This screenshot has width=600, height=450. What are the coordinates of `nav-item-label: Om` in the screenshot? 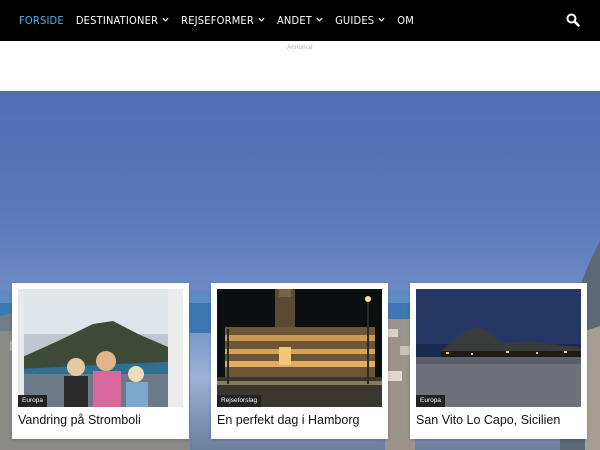 It's located at (405, 20).